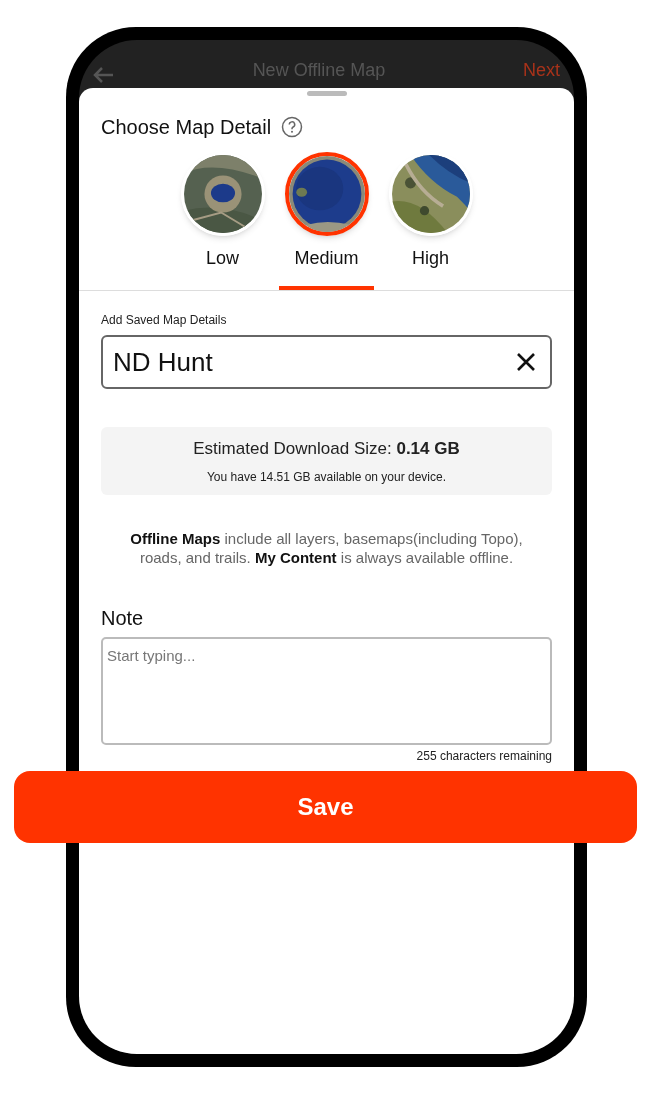  I want to click on character-counter: 255 characters remaining, so click(484, 756).